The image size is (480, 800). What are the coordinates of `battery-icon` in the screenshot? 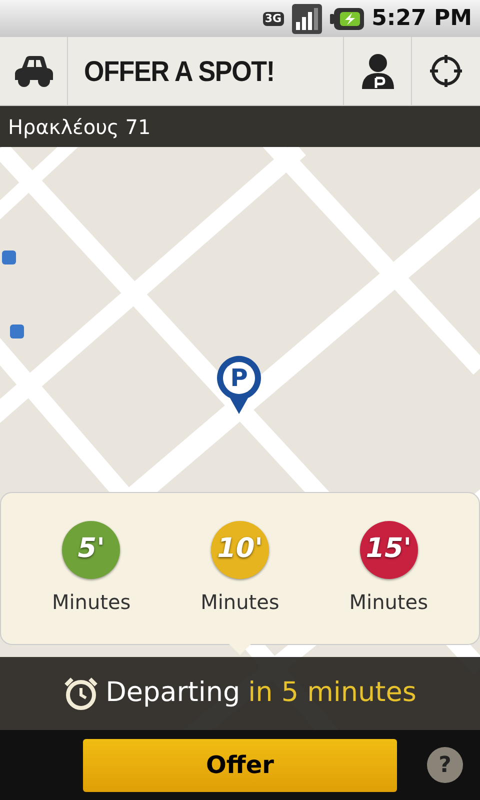 It's located at (347, 19).